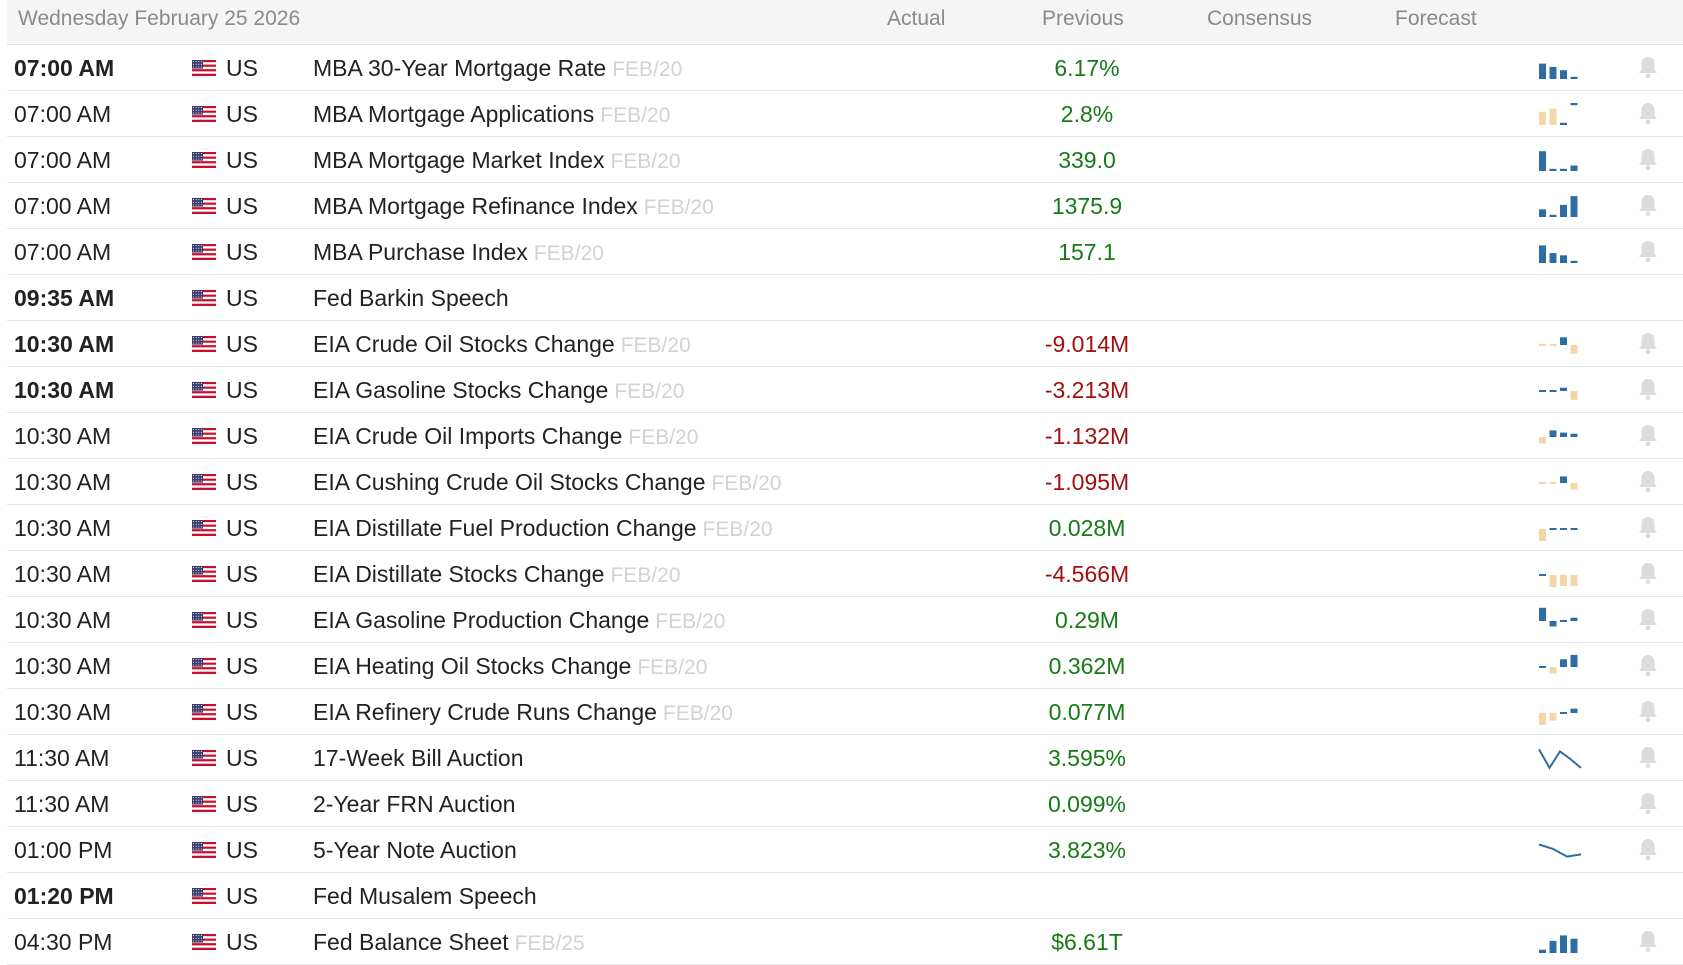 The height and width of the screenshot is (965, 1683). What do you see at coordinates (481, 620) in the screenshot?
I see `event-name: EIA Gasoline Production Change` at bounding box center [481, 620].